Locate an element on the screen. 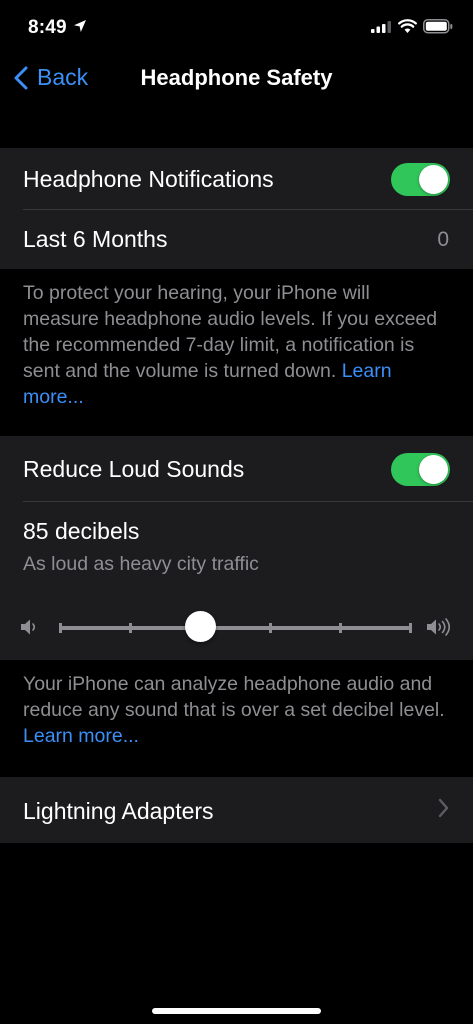  reduce-loud-sounds-row: Reduce Loud Sounds is located at coordinates (236, 469).